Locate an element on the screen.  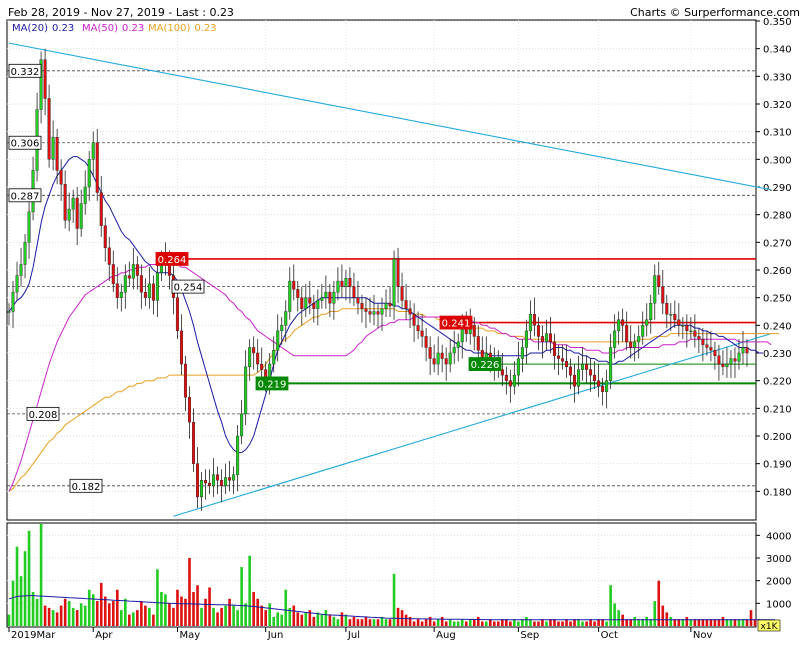
price-tick-label: 0.270 is located at coordinates (777, 243).